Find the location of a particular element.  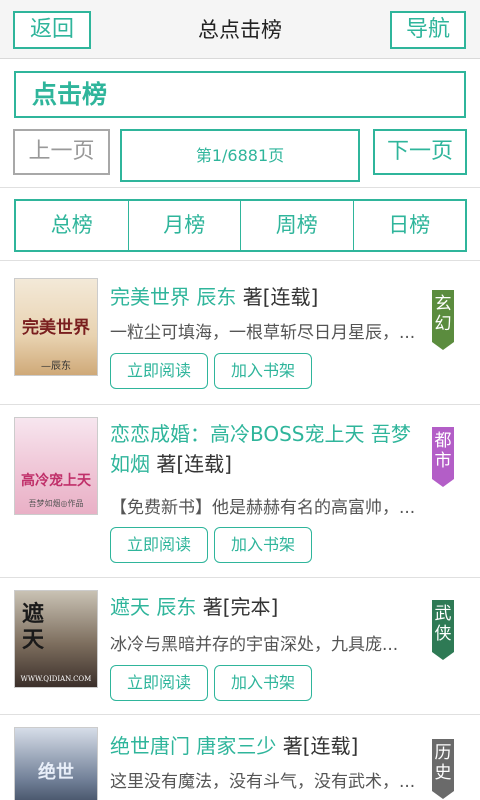

cover-author: 吾梦如烟◎作品 is located at coordinates (56, 503).